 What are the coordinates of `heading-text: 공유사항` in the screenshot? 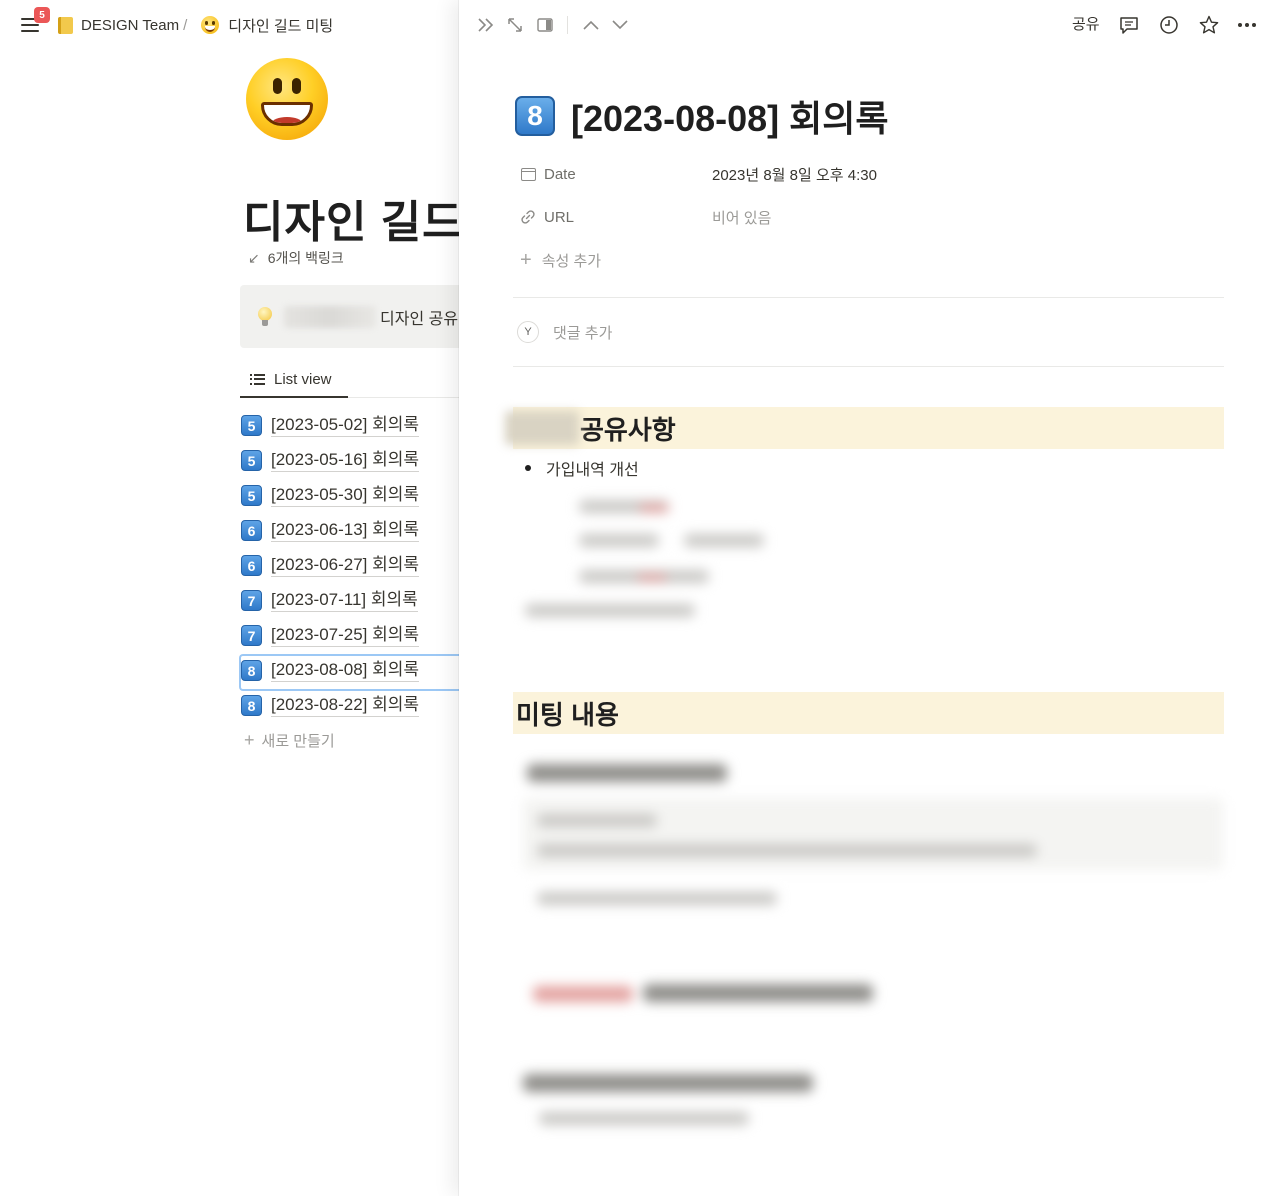 It's located at (628, 429).